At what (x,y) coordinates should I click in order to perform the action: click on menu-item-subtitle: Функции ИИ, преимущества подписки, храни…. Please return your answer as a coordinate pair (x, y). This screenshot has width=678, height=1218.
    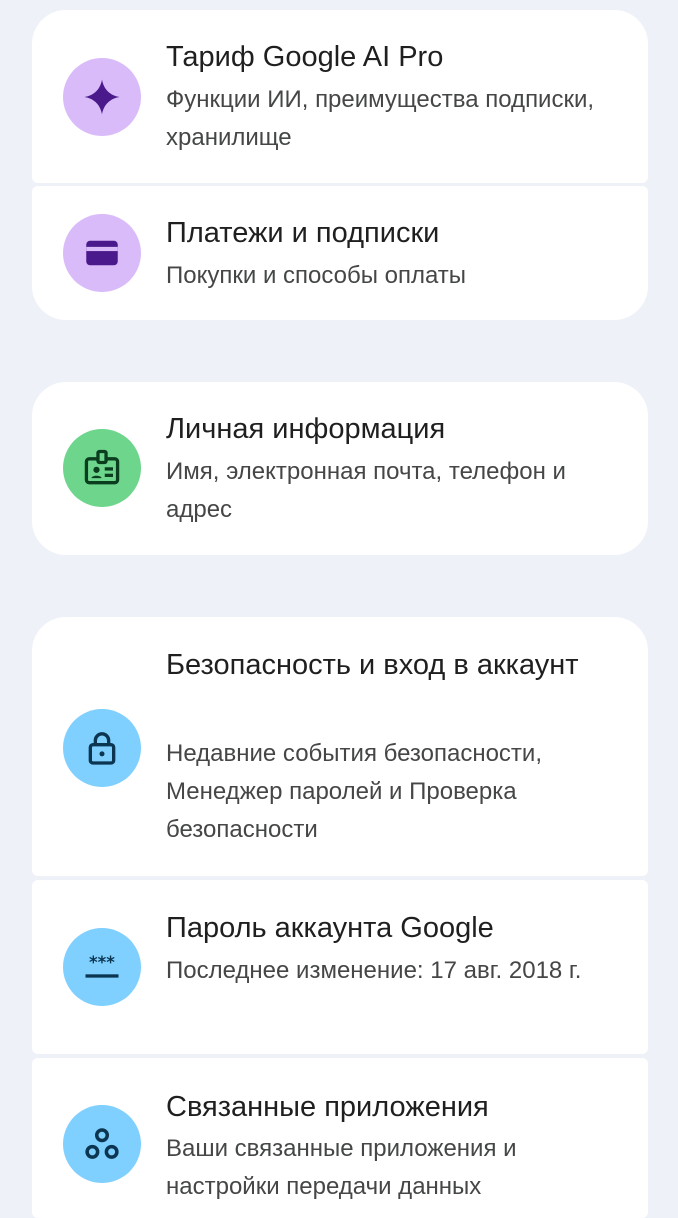
    Looking at the image, I should click on (380, 118).